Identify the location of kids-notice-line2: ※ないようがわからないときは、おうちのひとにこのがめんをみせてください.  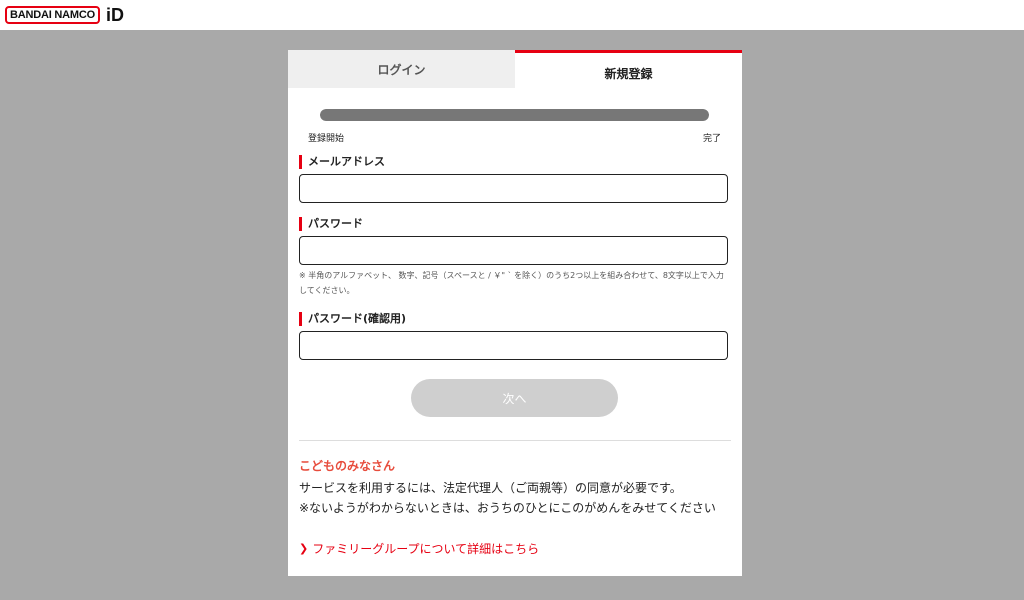
(507, 508).